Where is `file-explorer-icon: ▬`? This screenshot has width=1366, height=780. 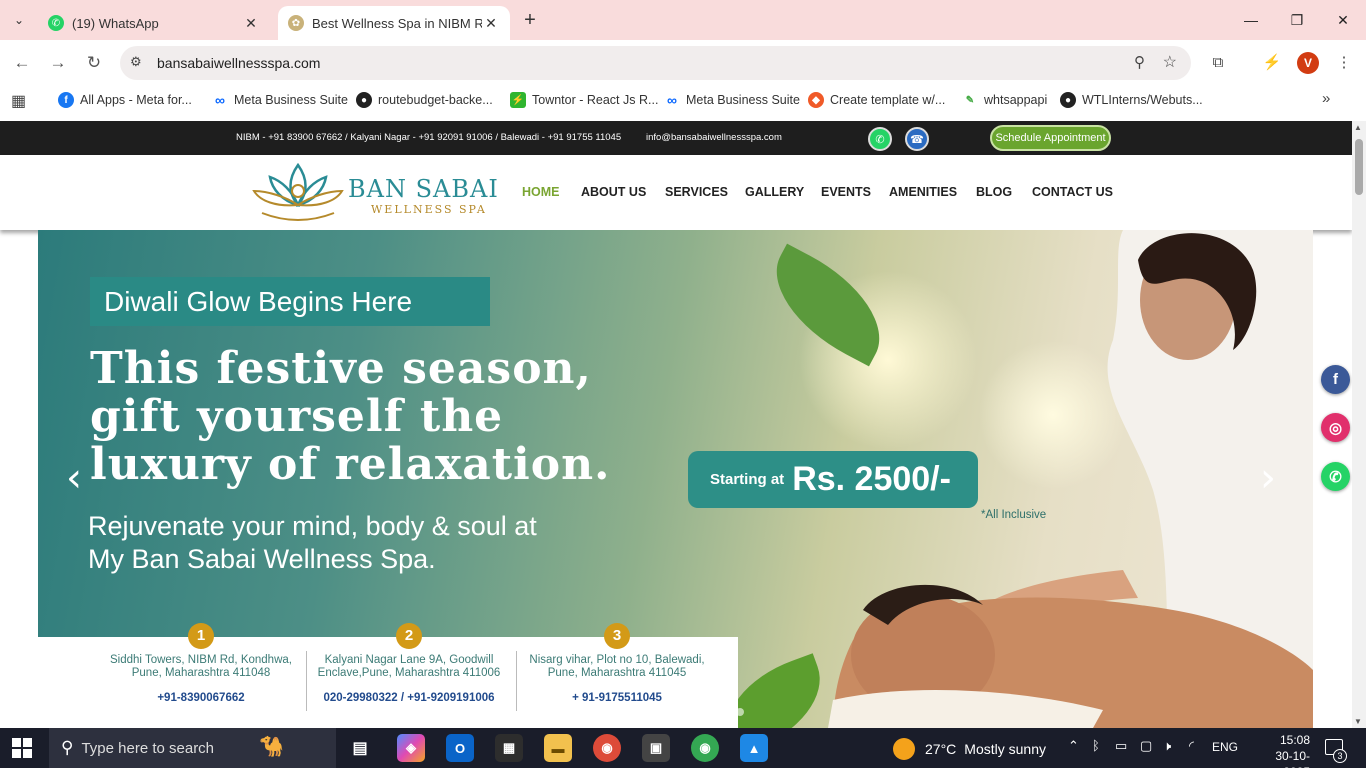
file-explorer-icon: ▬ is located at coordinates (558, 748).